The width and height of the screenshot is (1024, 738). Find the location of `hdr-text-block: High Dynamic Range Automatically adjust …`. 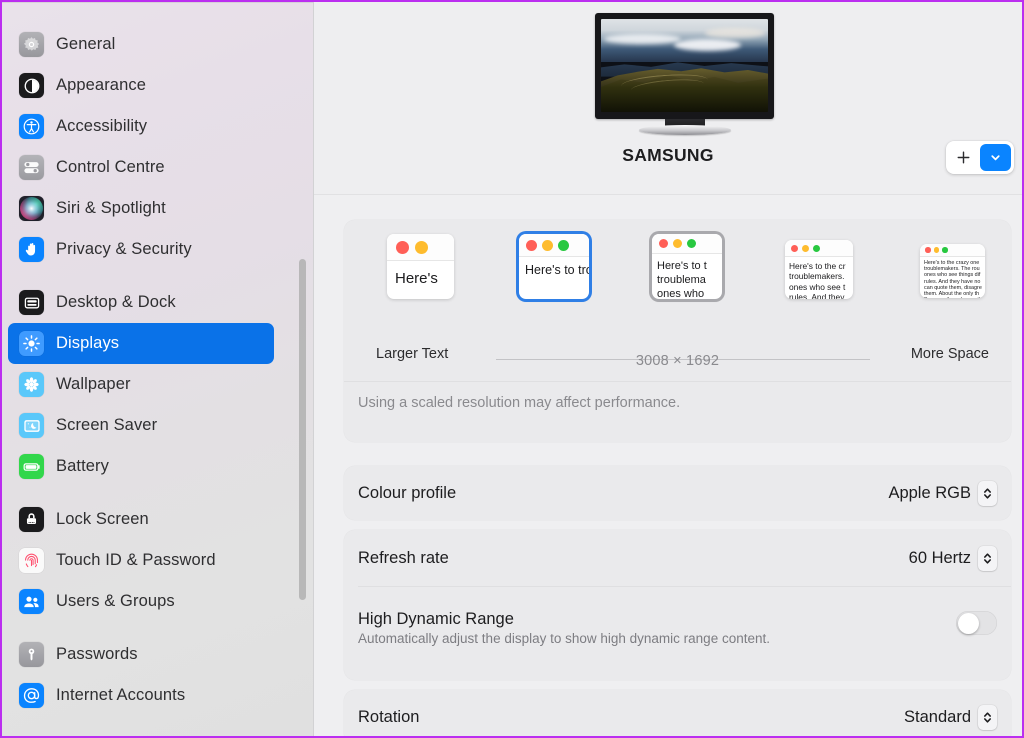

hdr-text-block: High Dynamic Range Automatically adjust … is located at coordinates (564, 628).